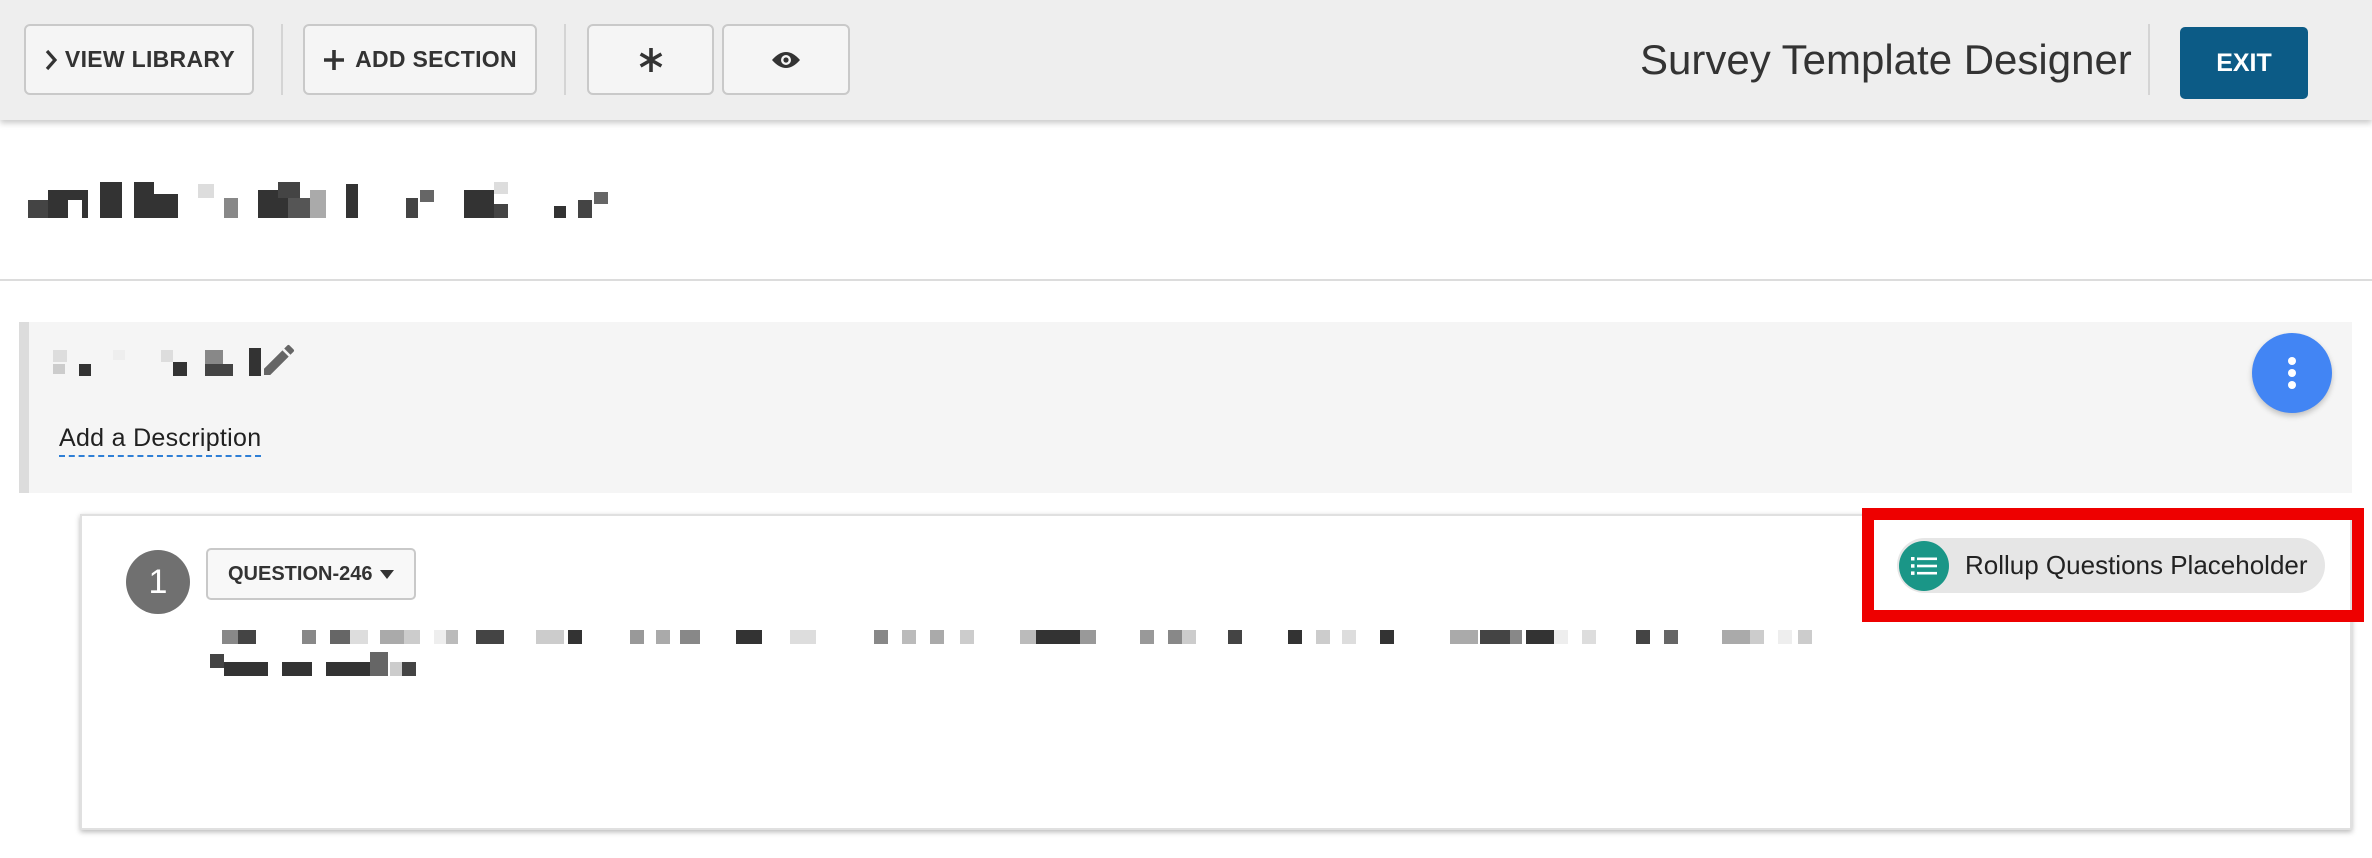 The height and width of the screenshot is (858, 2372). Describe the element at coordinates (1886, 59) in the screenshot. I see `app-title: Survey Template Designer` at that location.